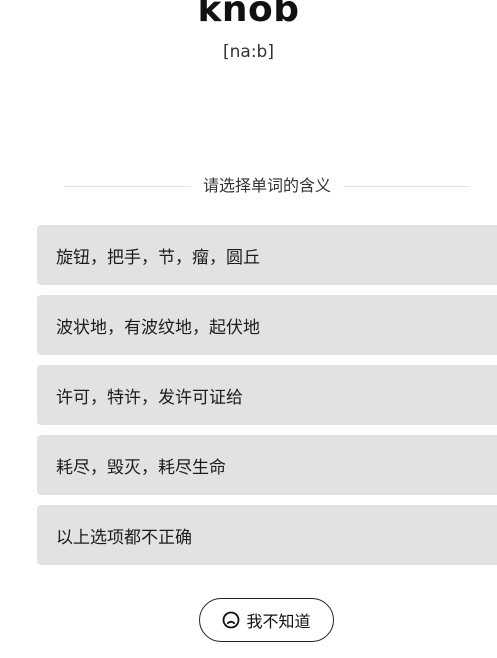 Image resolution: width=497 pixels, height=658 pixels. I want to click on divider-line-left, so click(127, 186).